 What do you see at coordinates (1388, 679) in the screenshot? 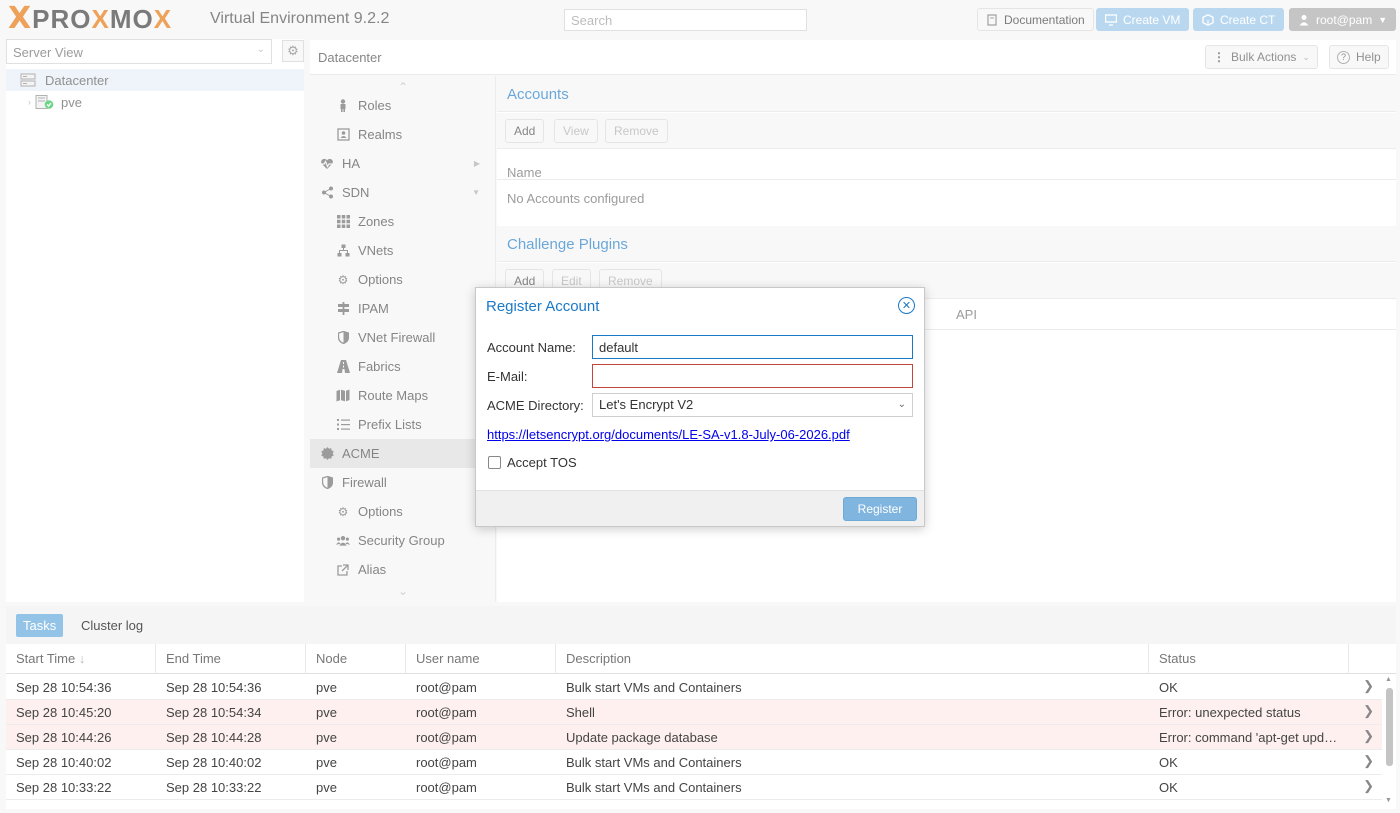
I see `scroll-up-arrow-icon: ▲` at bounding box center [1388, 679].